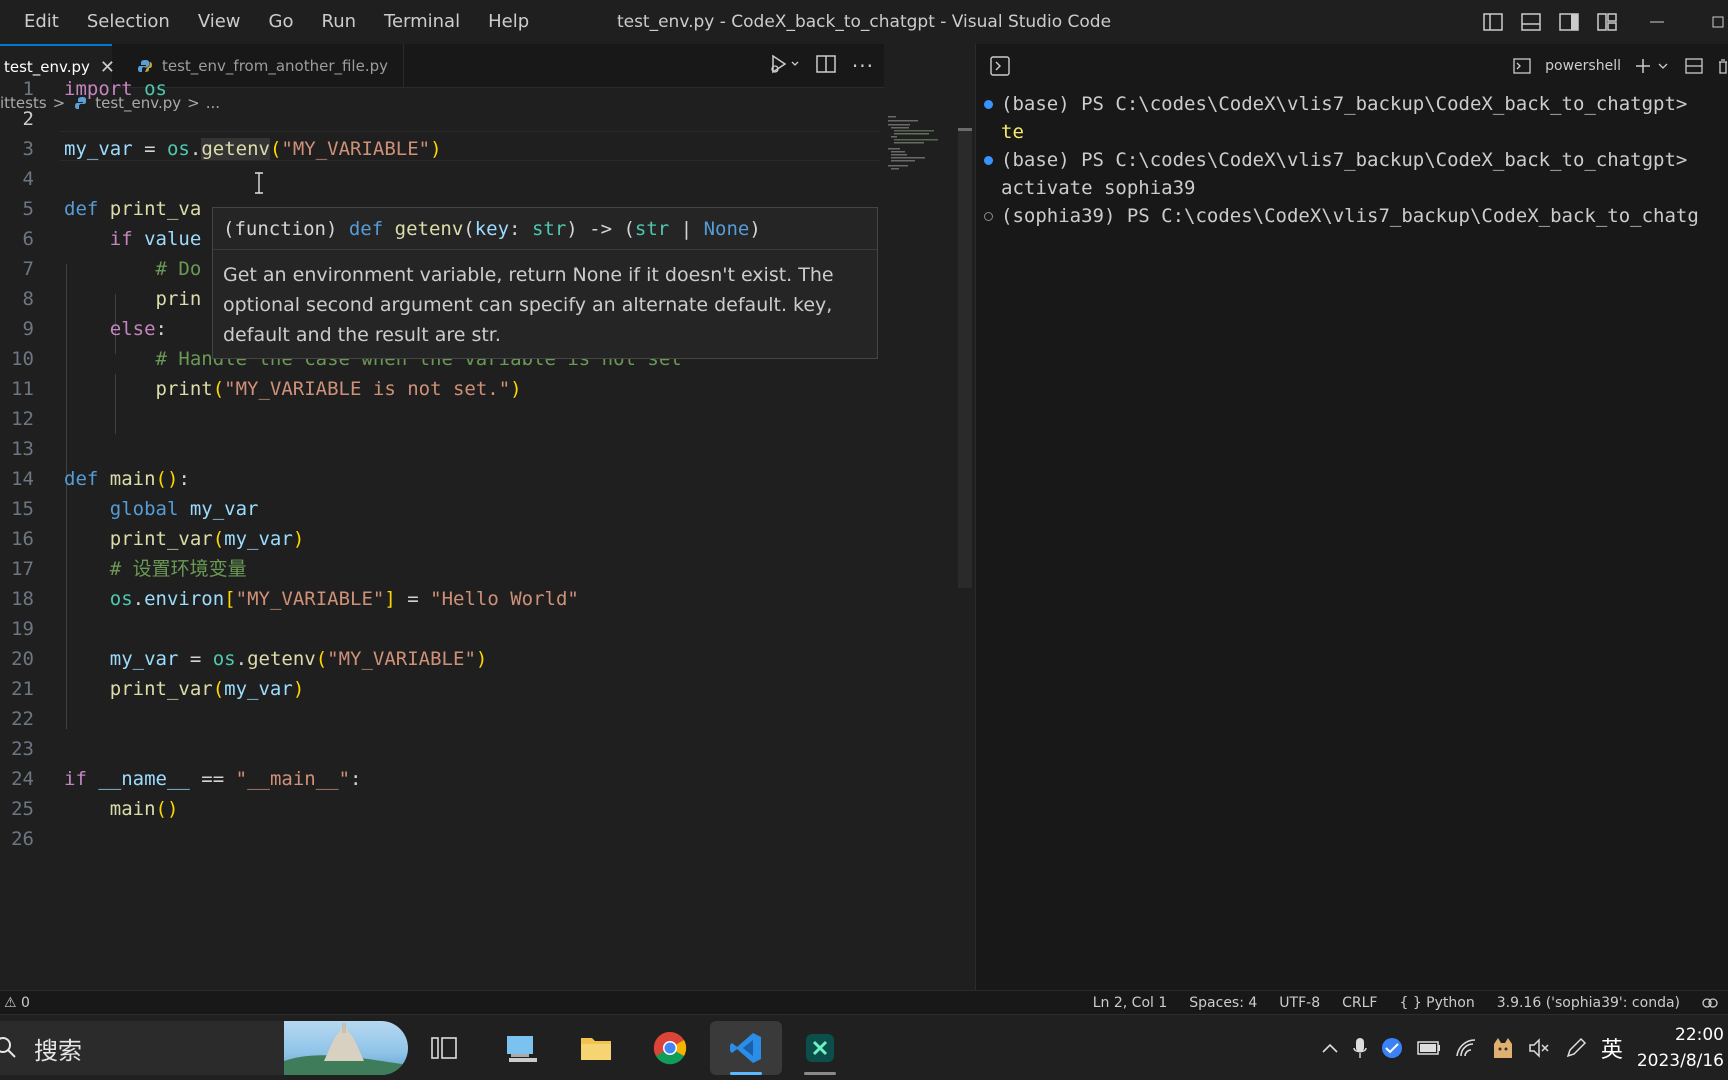 Image resolution: width=1728 pixels, height=1080 pixels. What do you see at coordinates (1392, 1048) in the screenshot?
I see `app-tray-icon` at bounding box center [1392, 1048].